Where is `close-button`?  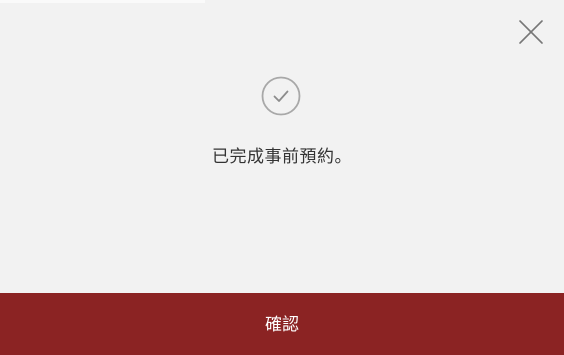
close-button is located at coordinates (531, 32).